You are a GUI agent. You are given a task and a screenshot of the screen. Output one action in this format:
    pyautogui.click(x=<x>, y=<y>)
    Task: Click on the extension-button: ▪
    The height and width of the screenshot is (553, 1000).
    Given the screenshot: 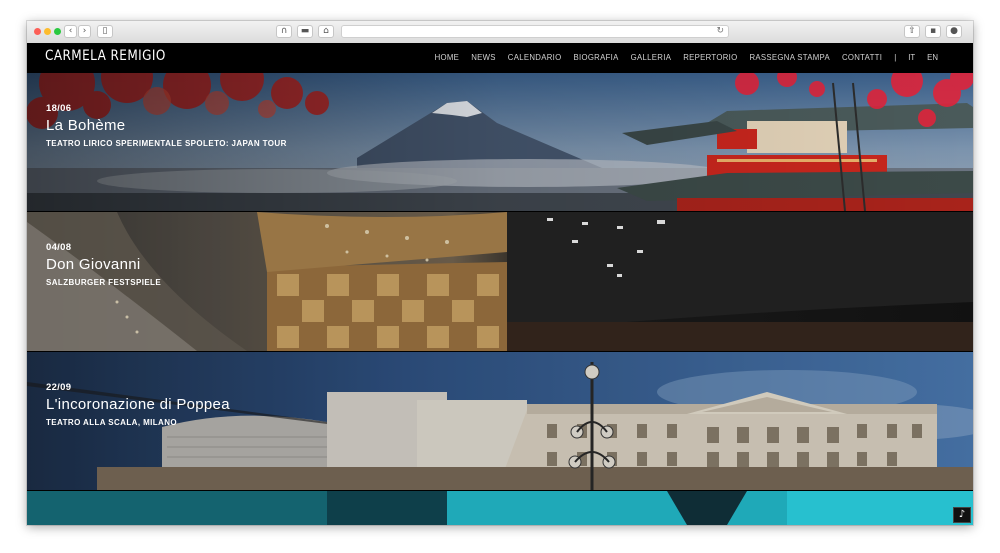 What is the action you would take?
    pyautogui.click(x=933, y=31)
    